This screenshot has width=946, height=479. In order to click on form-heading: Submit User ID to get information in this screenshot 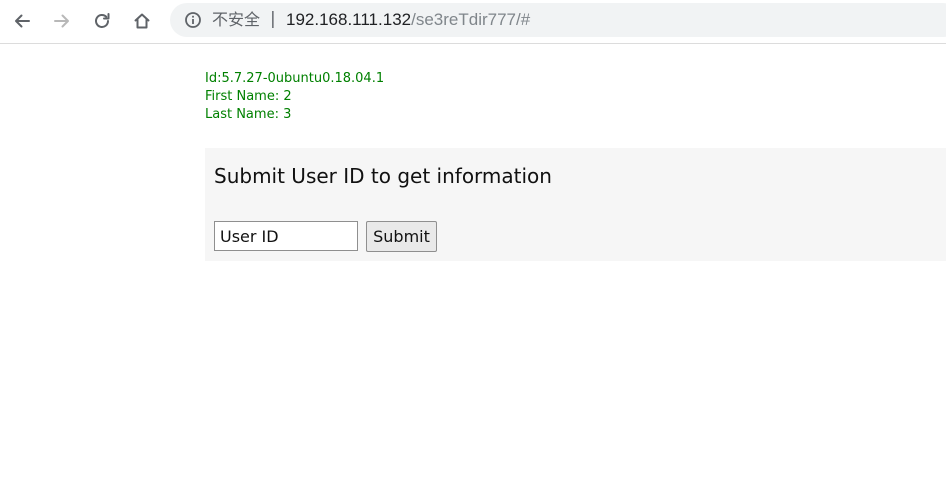, I will do `click(383, 176)`.